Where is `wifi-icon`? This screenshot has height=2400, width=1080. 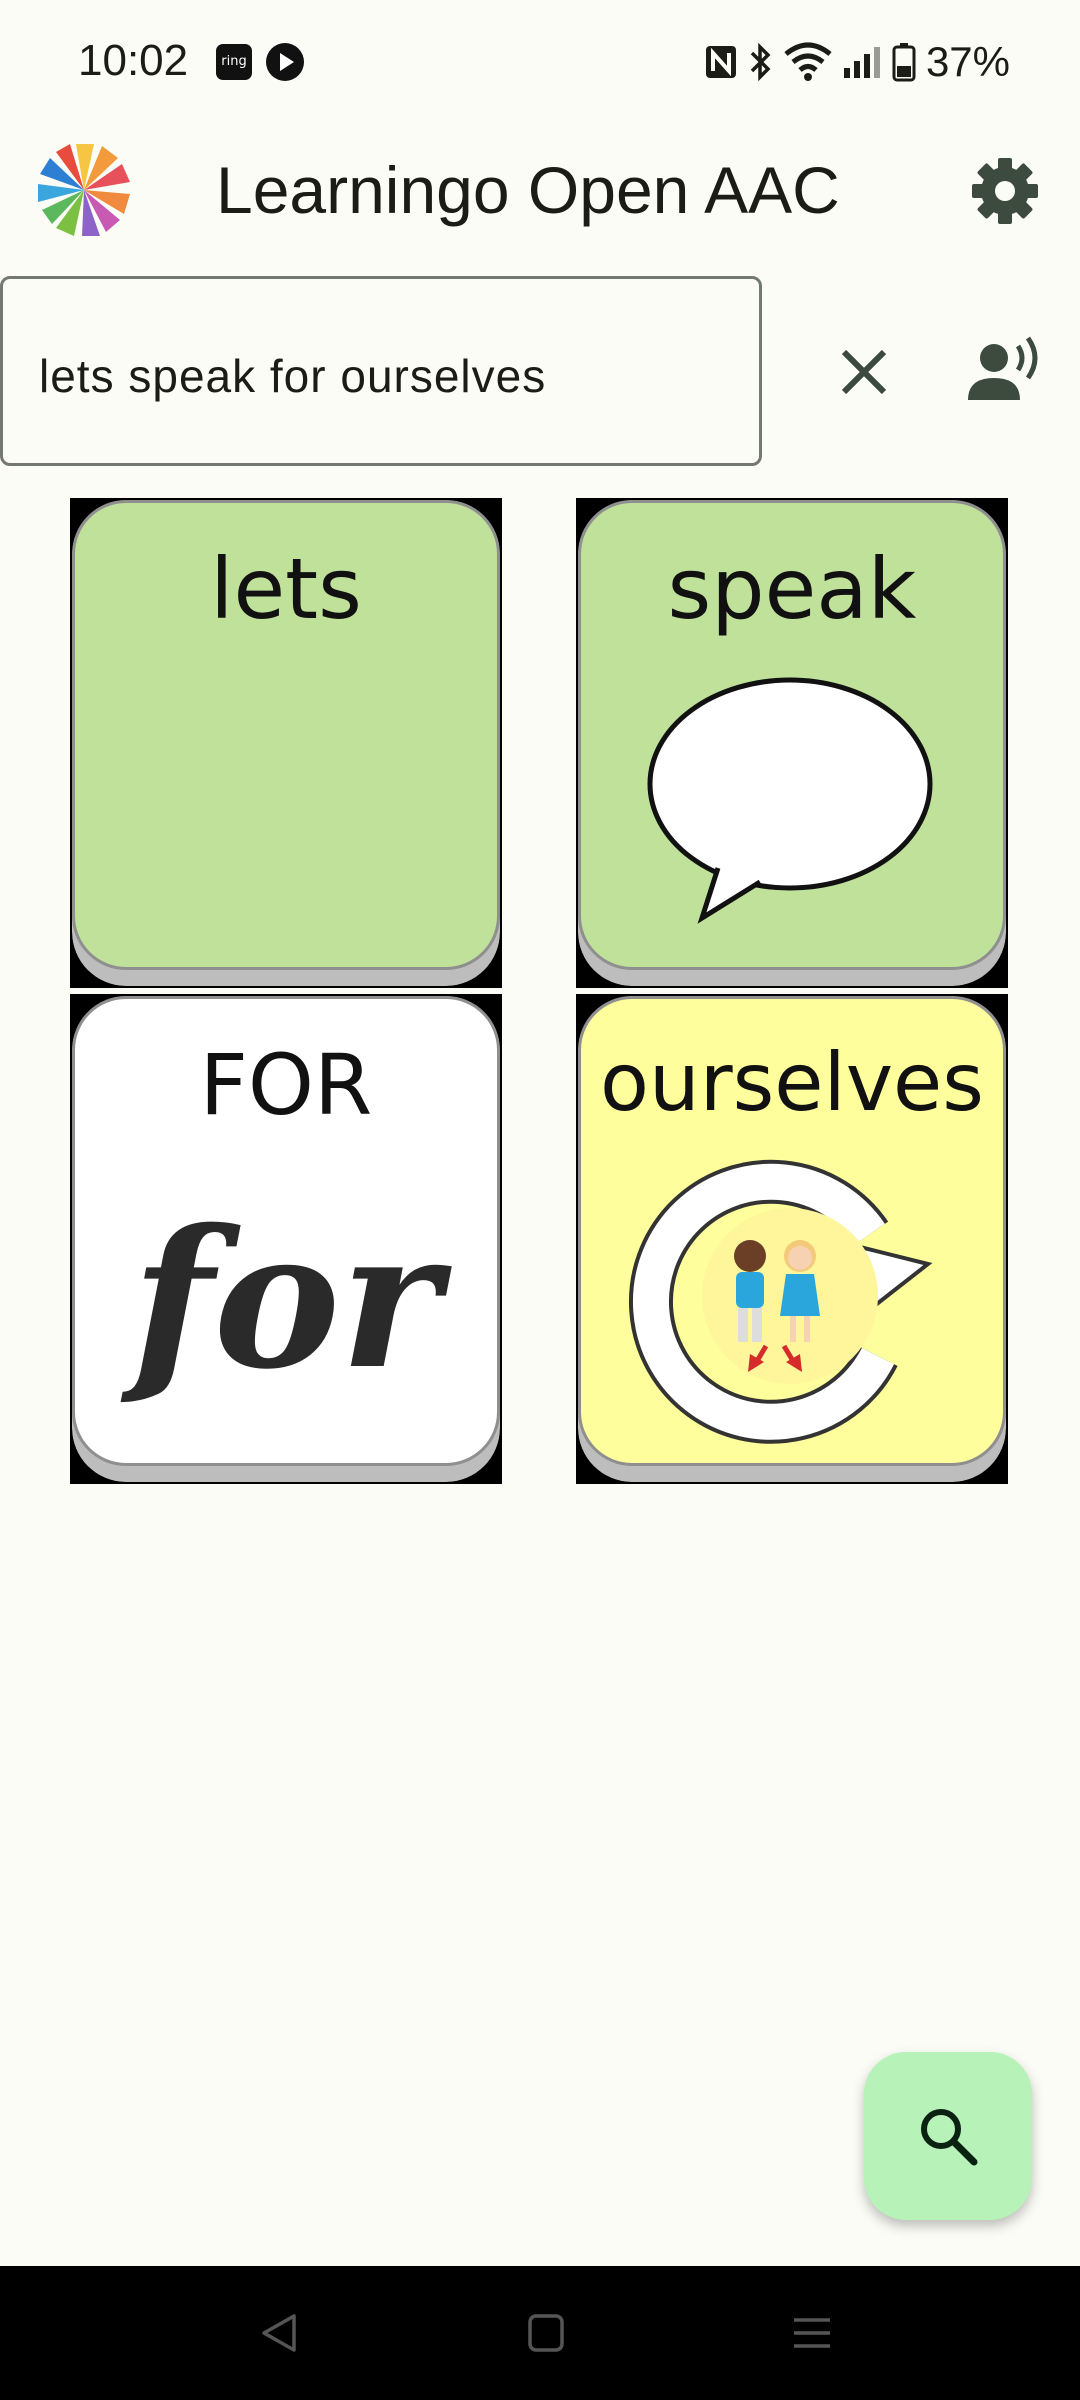
wifi-icon is located at coordinates (808, 61).